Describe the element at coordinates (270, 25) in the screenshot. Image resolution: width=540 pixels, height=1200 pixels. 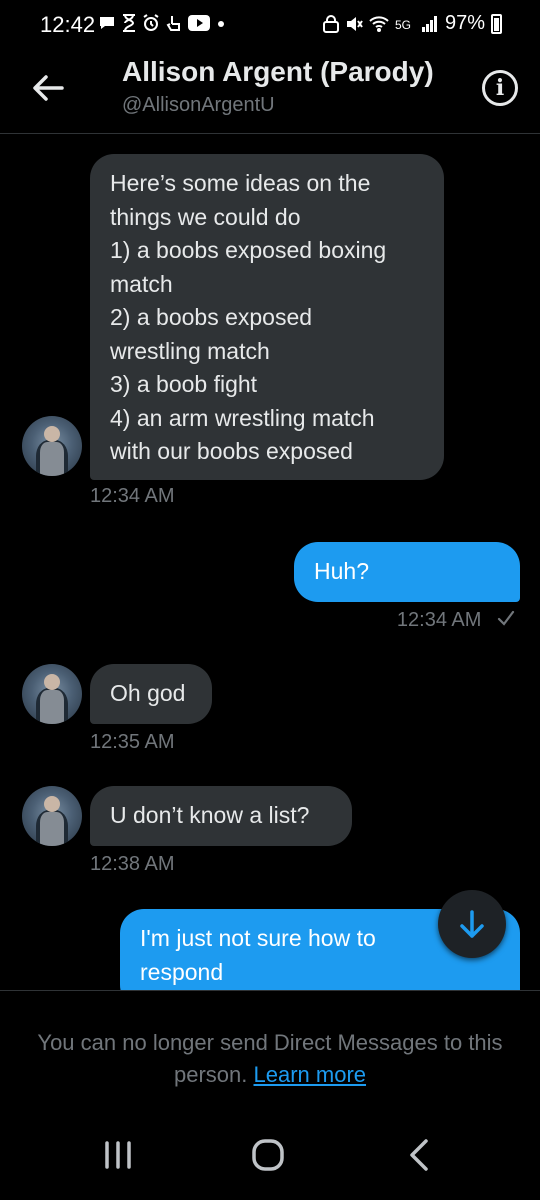
I see `status-bar: 12:42 5G 97%` at that location.